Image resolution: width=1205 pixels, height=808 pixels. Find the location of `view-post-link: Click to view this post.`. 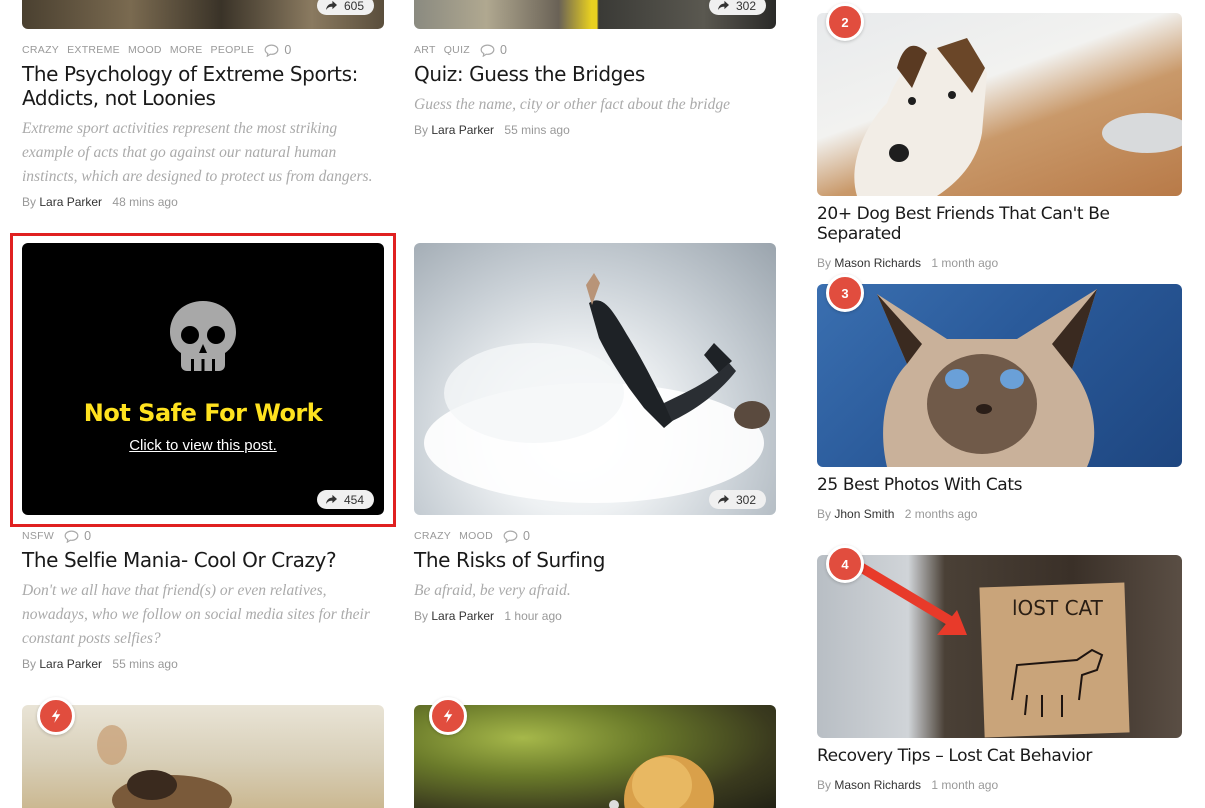

view-post-link: Click to view this post. is located at coordinates (203, 445).